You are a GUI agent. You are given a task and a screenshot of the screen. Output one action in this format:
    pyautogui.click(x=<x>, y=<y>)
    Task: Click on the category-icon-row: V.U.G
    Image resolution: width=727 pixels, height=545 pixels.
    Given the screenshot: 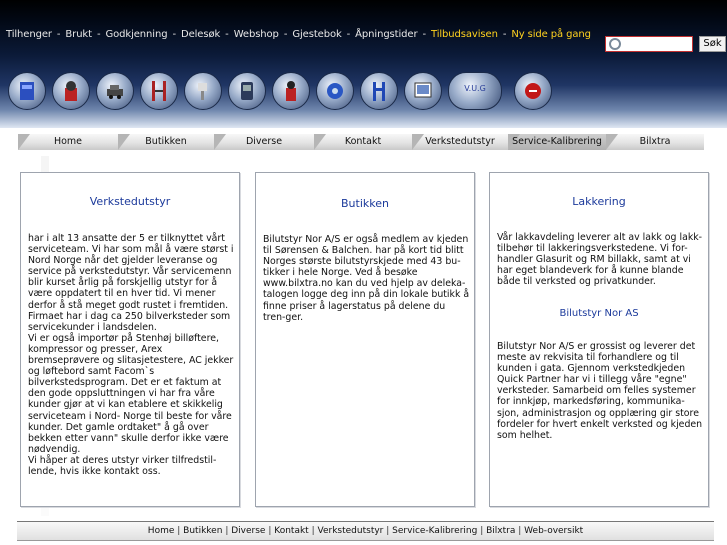 What is the action you would take?
    pyautogui.click(x=288, y=92)
    